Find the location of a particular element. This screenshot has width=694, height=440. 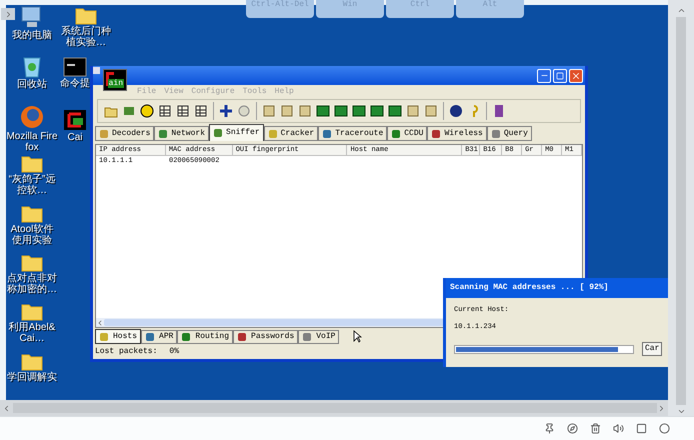

dialog-title-bar: Scanning MAC addresses ... [ 92%] is located at coordinates (557, 288).